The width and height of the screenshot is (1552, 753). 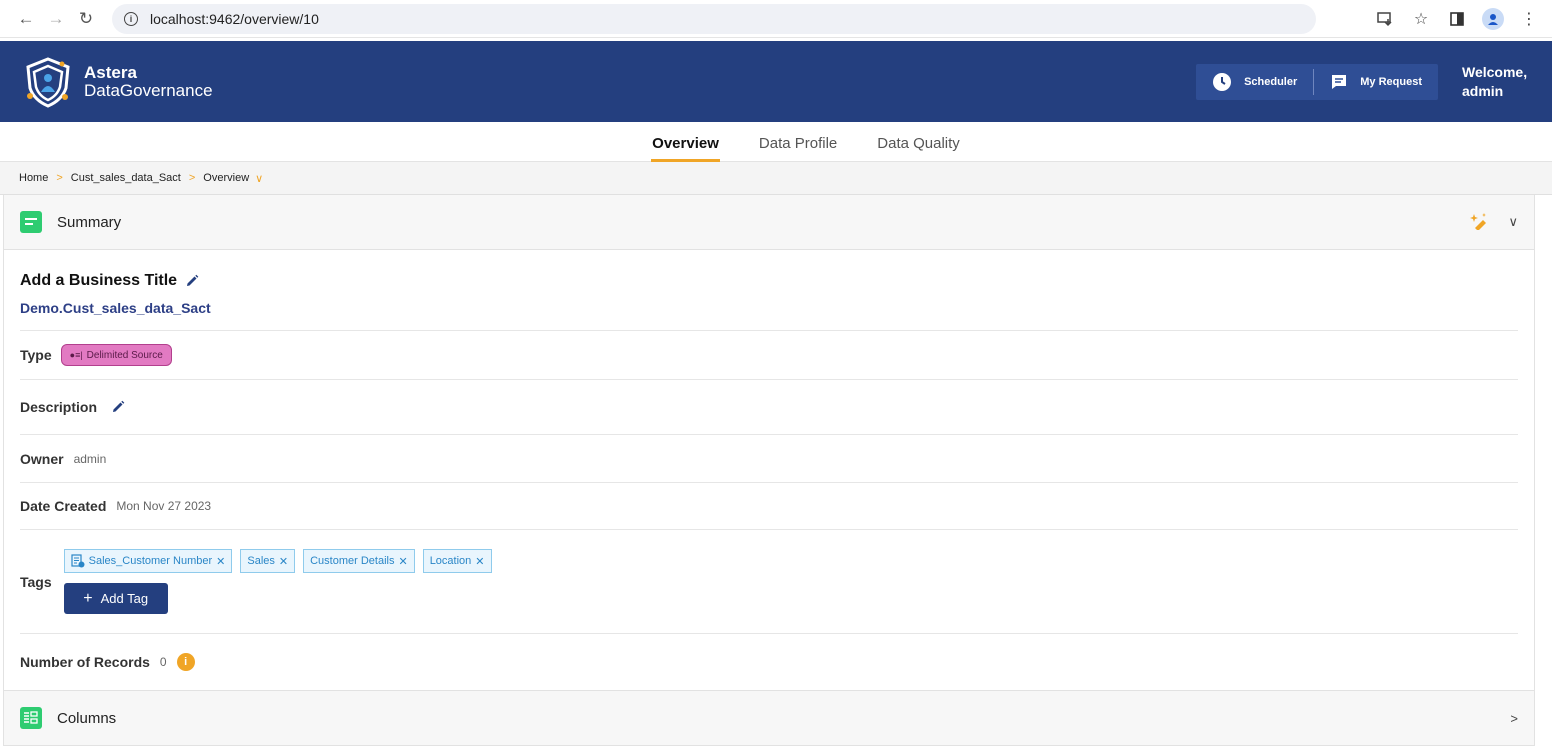 What do you see at coordinates (115, 308) in the screenshot?
I see `qualified-name: Demo.Cust_sales_data_Sact` at bounding box center [115, 308].